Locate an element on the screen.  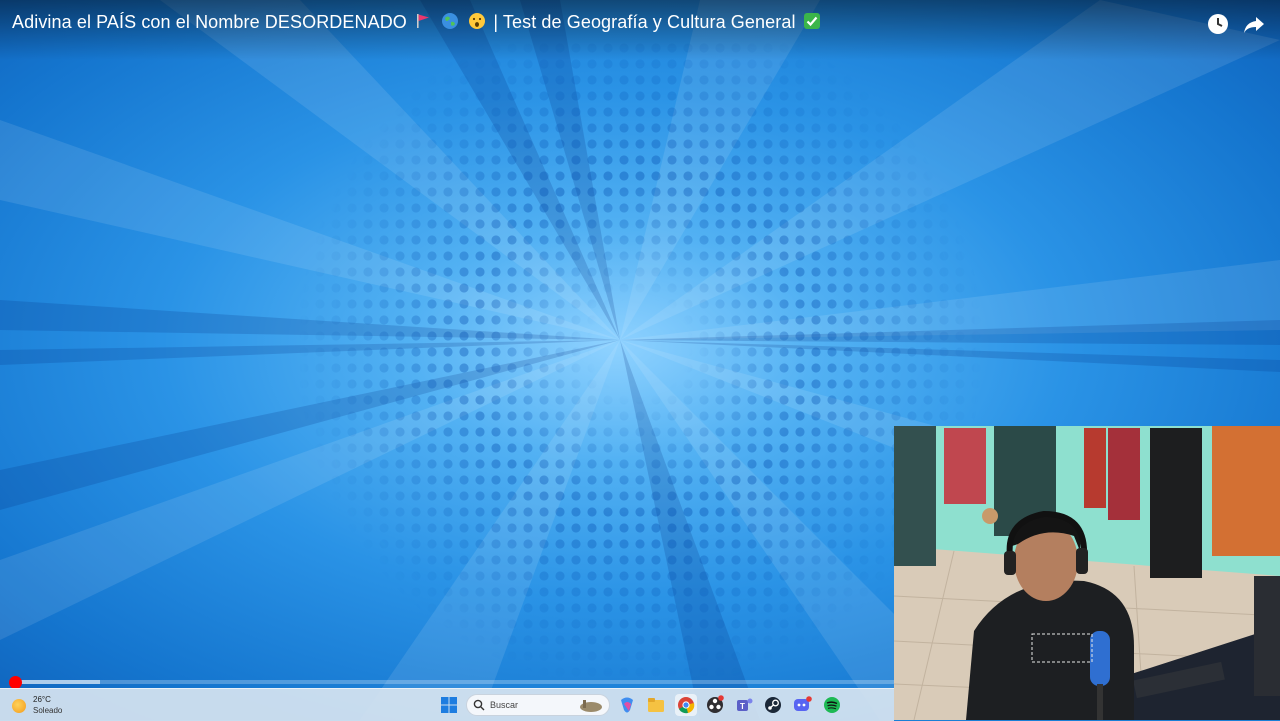
flag-icon is located at coordinates (423, 21).